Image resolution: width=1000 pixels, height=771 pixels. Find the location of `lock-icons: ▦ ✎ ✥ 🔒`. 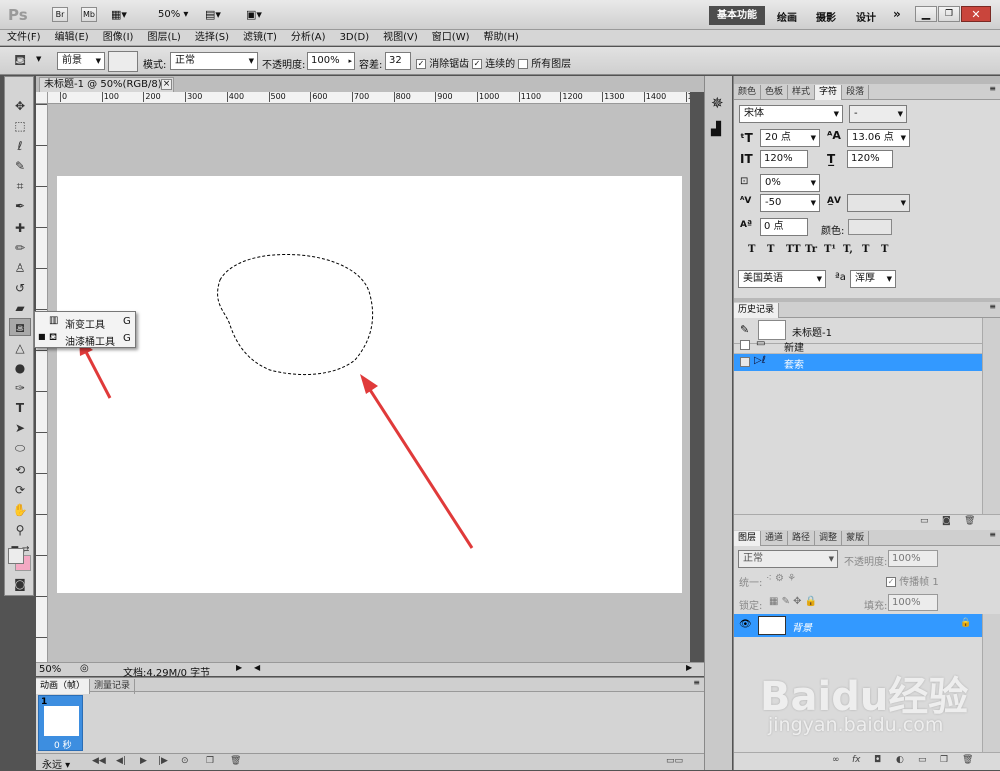

lock-icons: ▦ ✎ ✥ 🔒 is located at coordinates (793, 601).